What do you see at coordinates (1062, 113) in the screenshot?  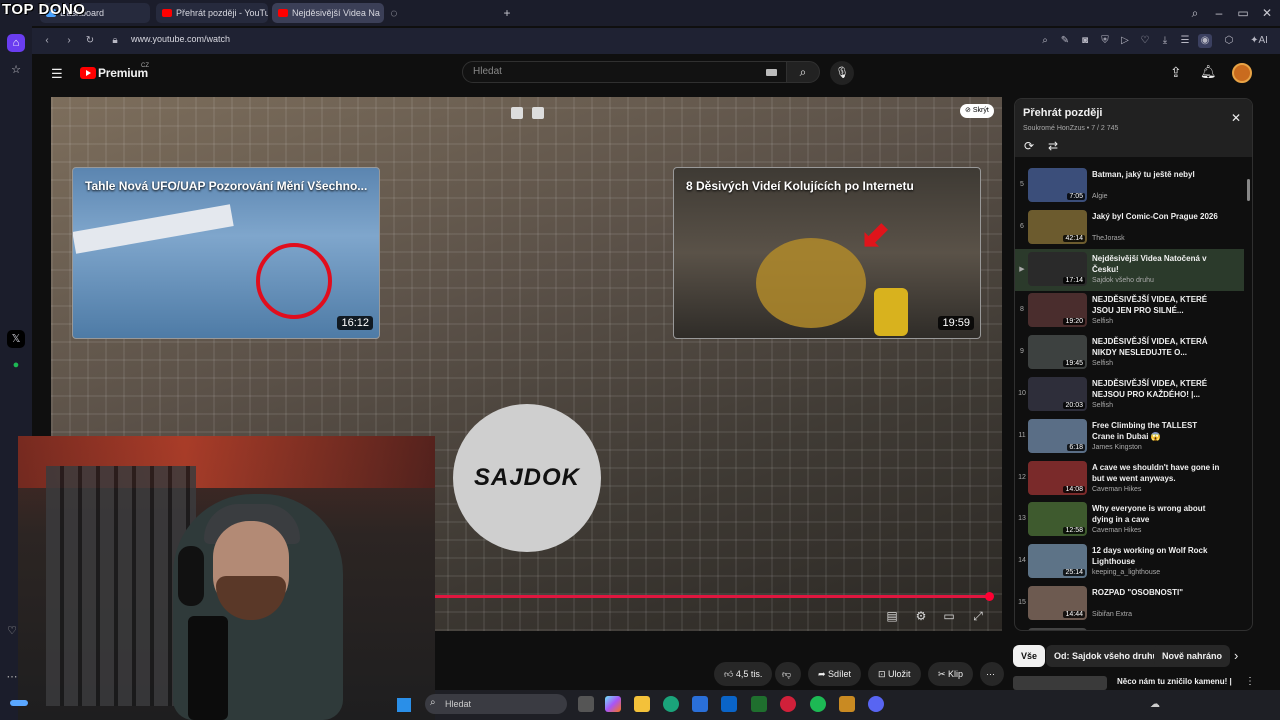 I see `playlist-title: Přehrát později` at bounding box center [1062, 113].